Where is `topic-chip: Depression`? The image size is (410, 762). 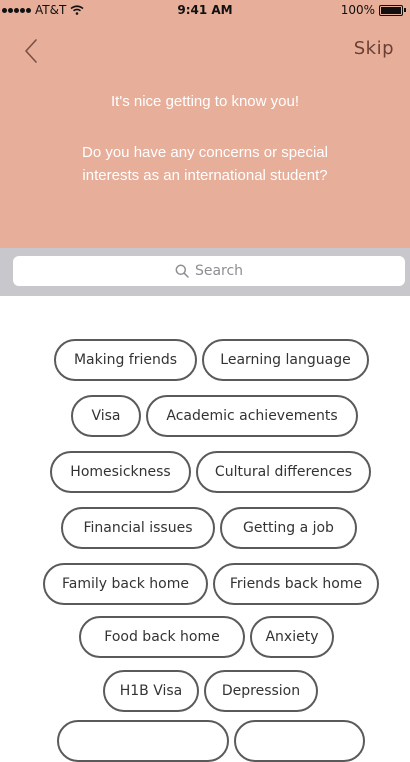 topic-chip: Depression is located at coordinates (261, 691).